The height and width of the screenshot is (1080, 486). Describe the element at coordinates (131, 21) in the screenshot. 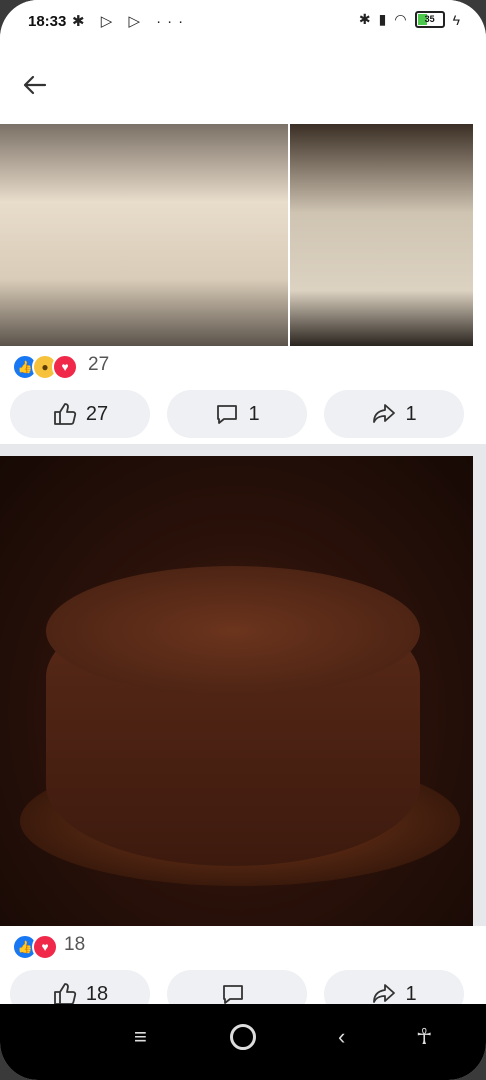

I see `notification-icons: ✱ ▷ ▷ ···` at that location.